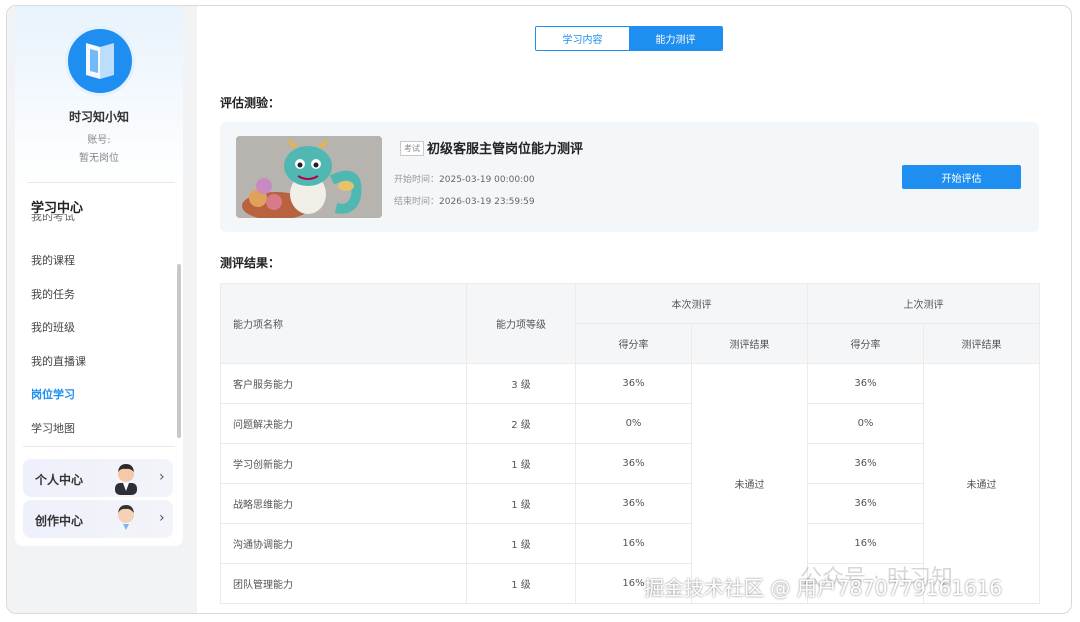  I want to click on tab-bar: 学习内容 能力测评, so click(629, 38).